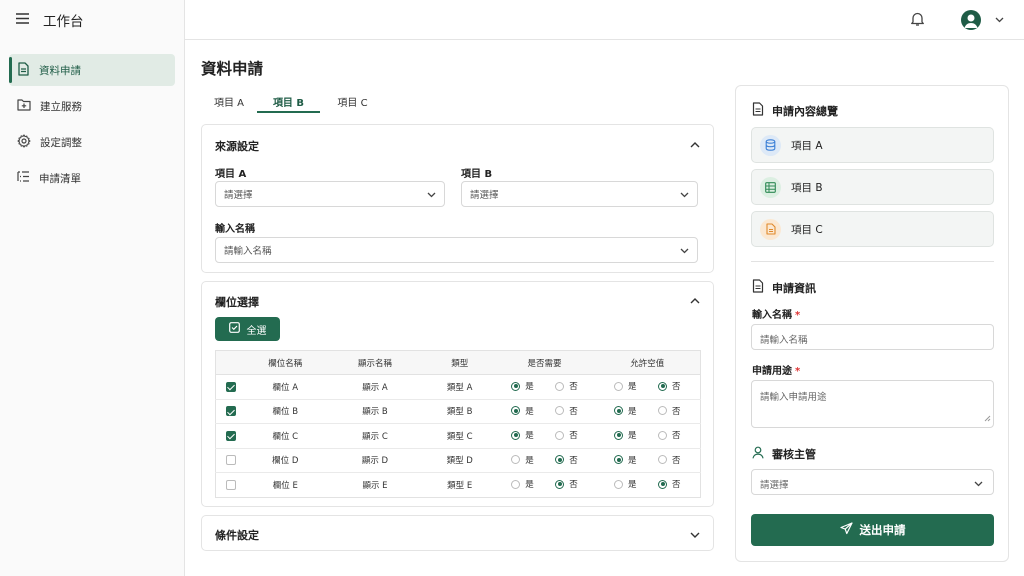 This screenshot has height=576, width=1024. I want to click on sidebar-item-label: 設定調整, so click(61, 142).